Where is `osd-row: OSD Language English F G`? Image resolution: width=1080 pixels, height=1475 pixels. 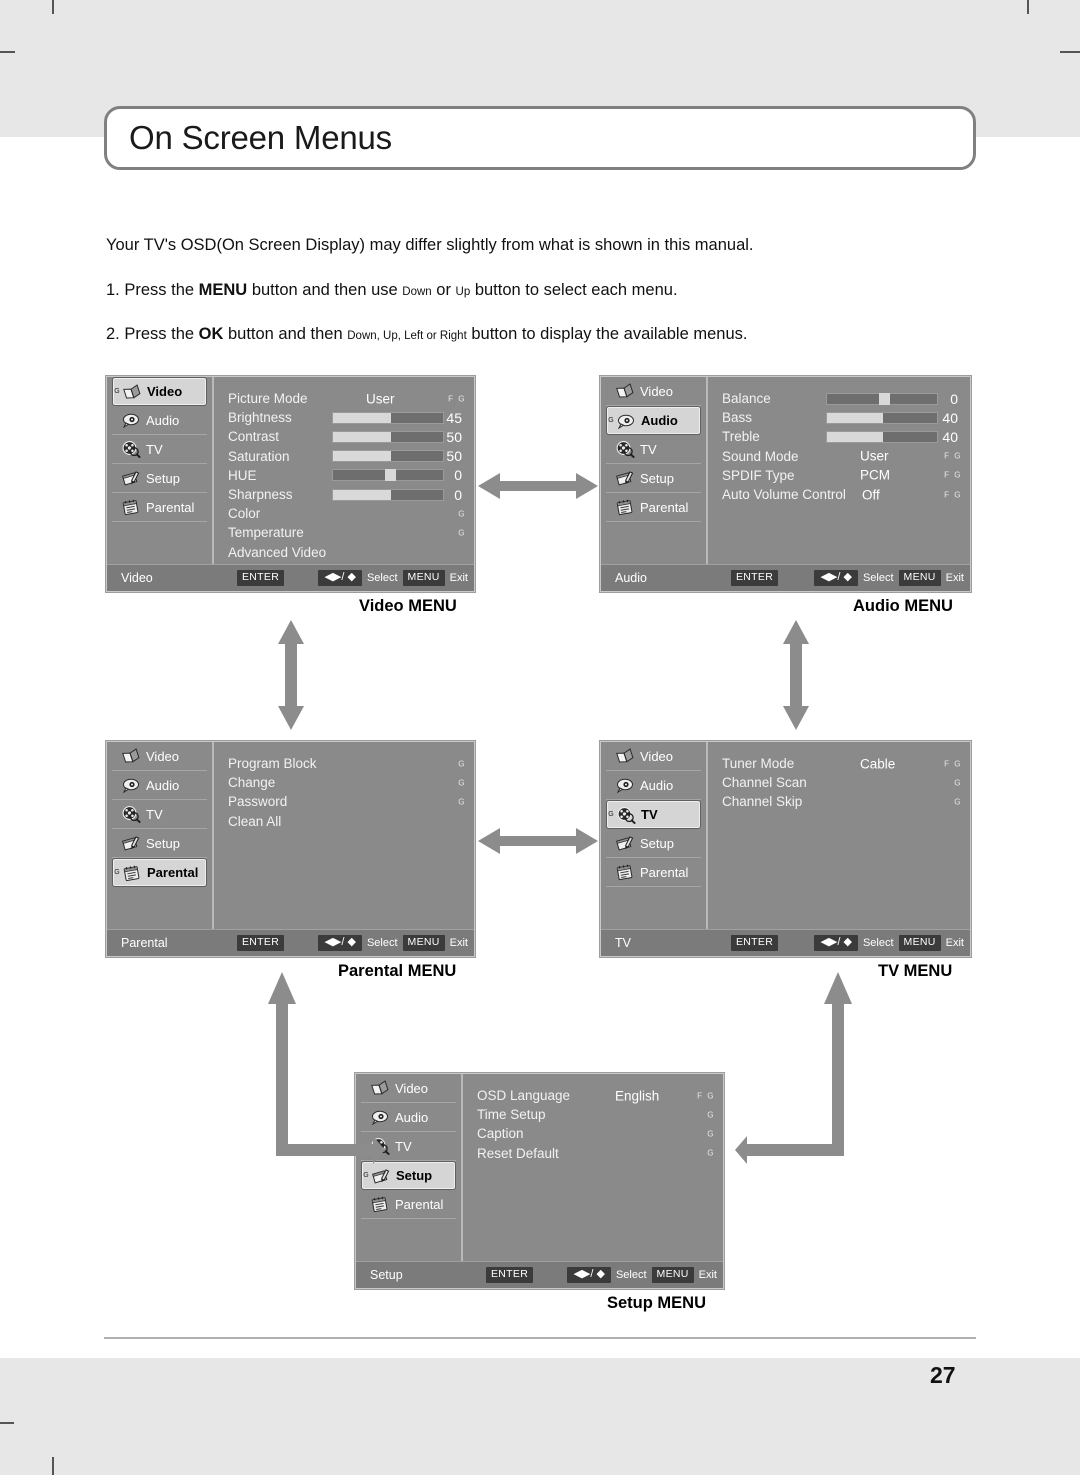 osd-row: OSD Language English F G is located at coordinates (594, 1095).